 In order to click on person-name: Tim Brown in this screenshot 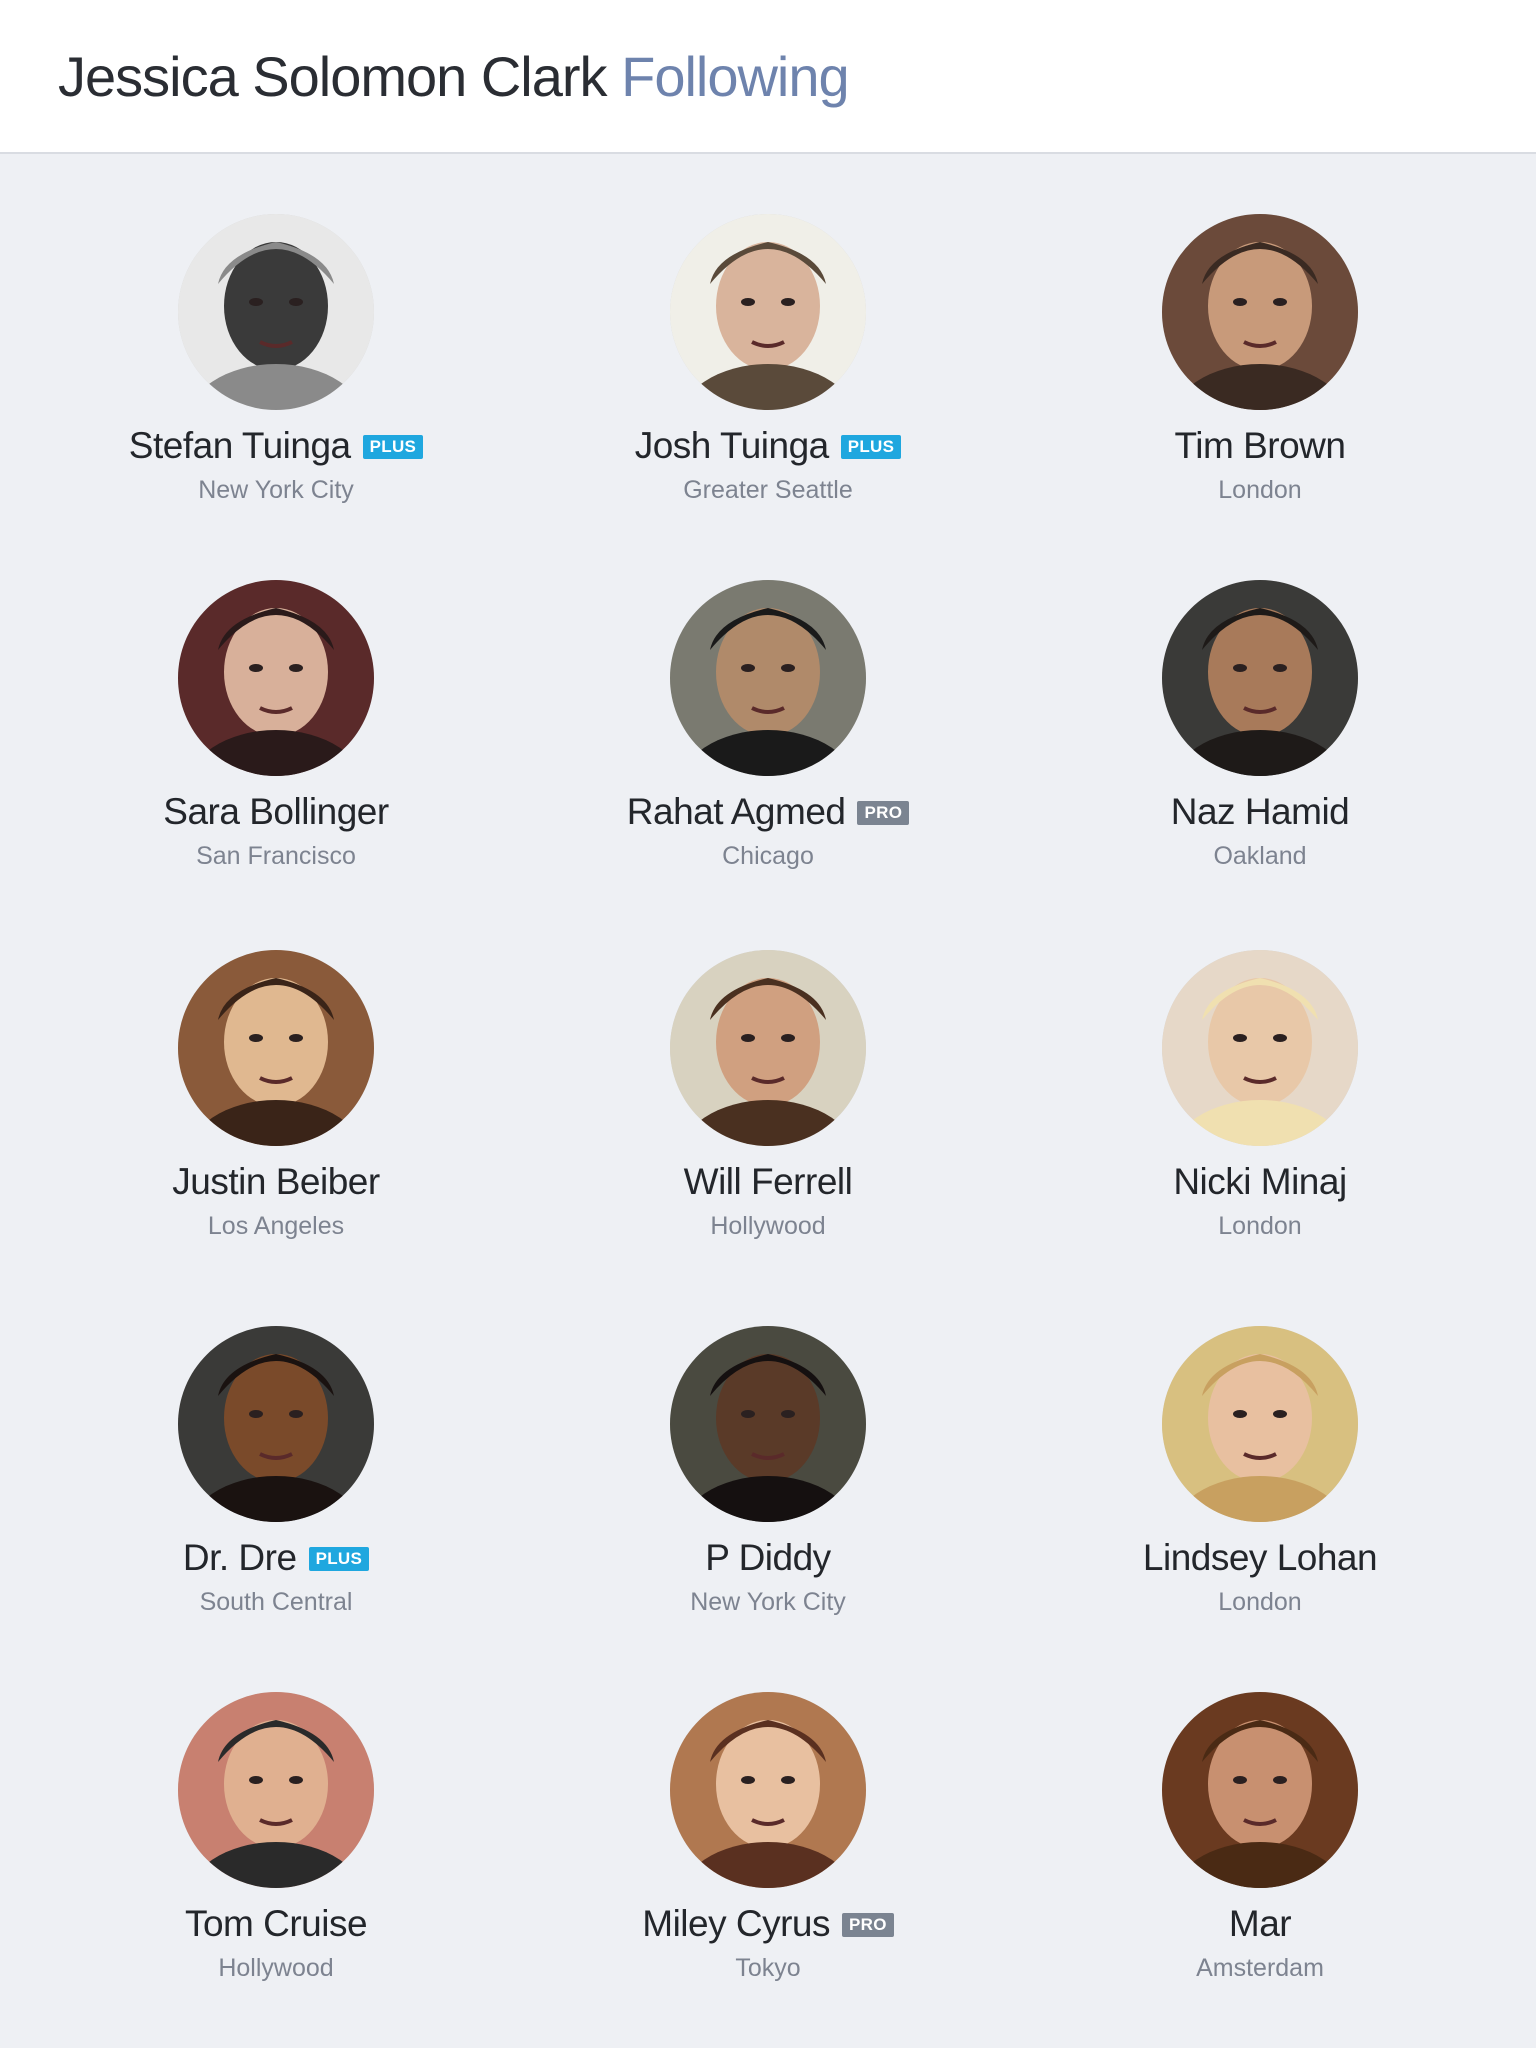, I will do `click(1260, 446)`.